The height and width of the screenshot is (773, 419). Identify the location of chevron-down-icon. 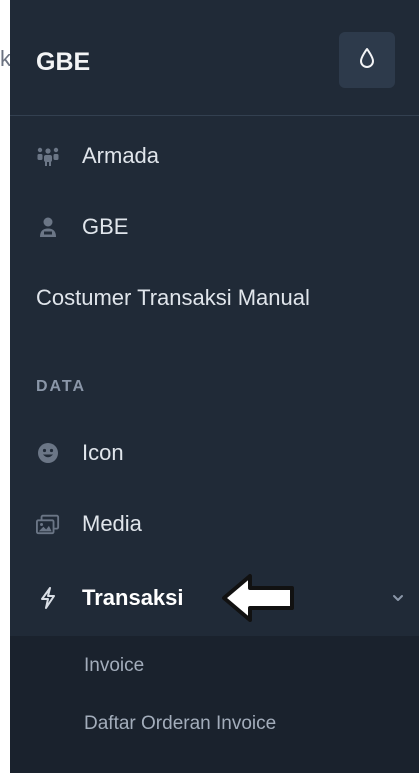
(398, 598).